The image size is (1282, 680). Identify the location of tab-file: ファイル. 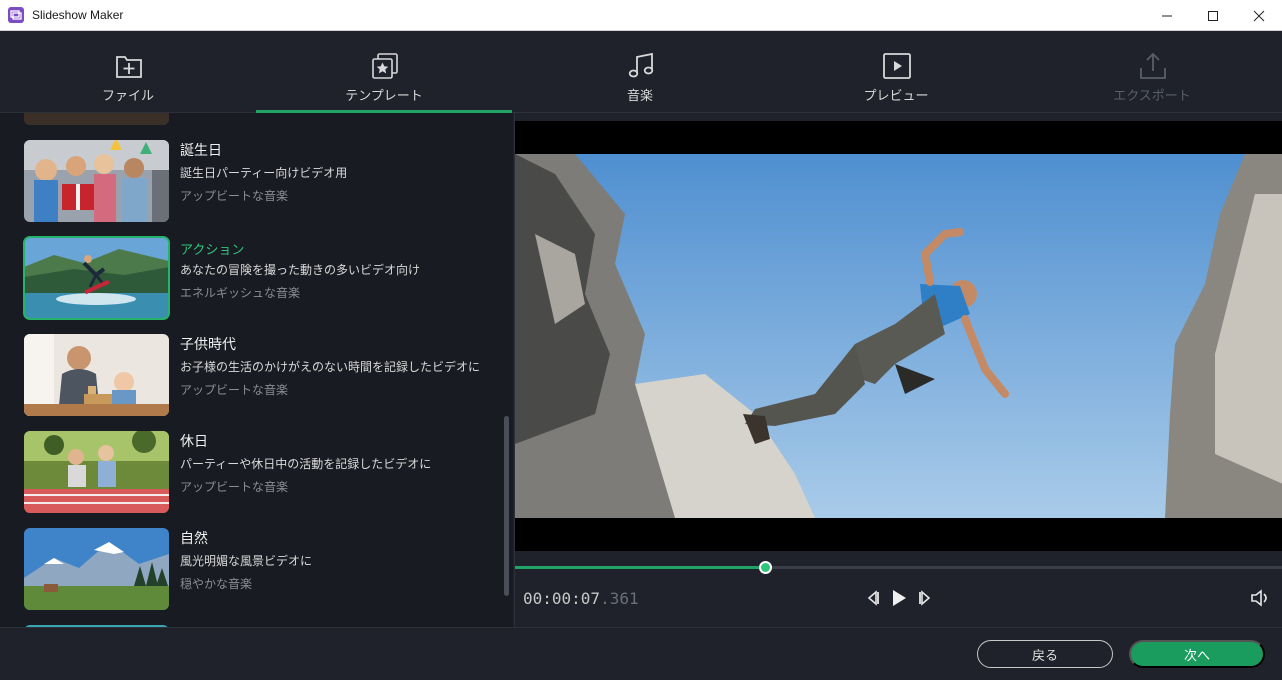
(128, 72).